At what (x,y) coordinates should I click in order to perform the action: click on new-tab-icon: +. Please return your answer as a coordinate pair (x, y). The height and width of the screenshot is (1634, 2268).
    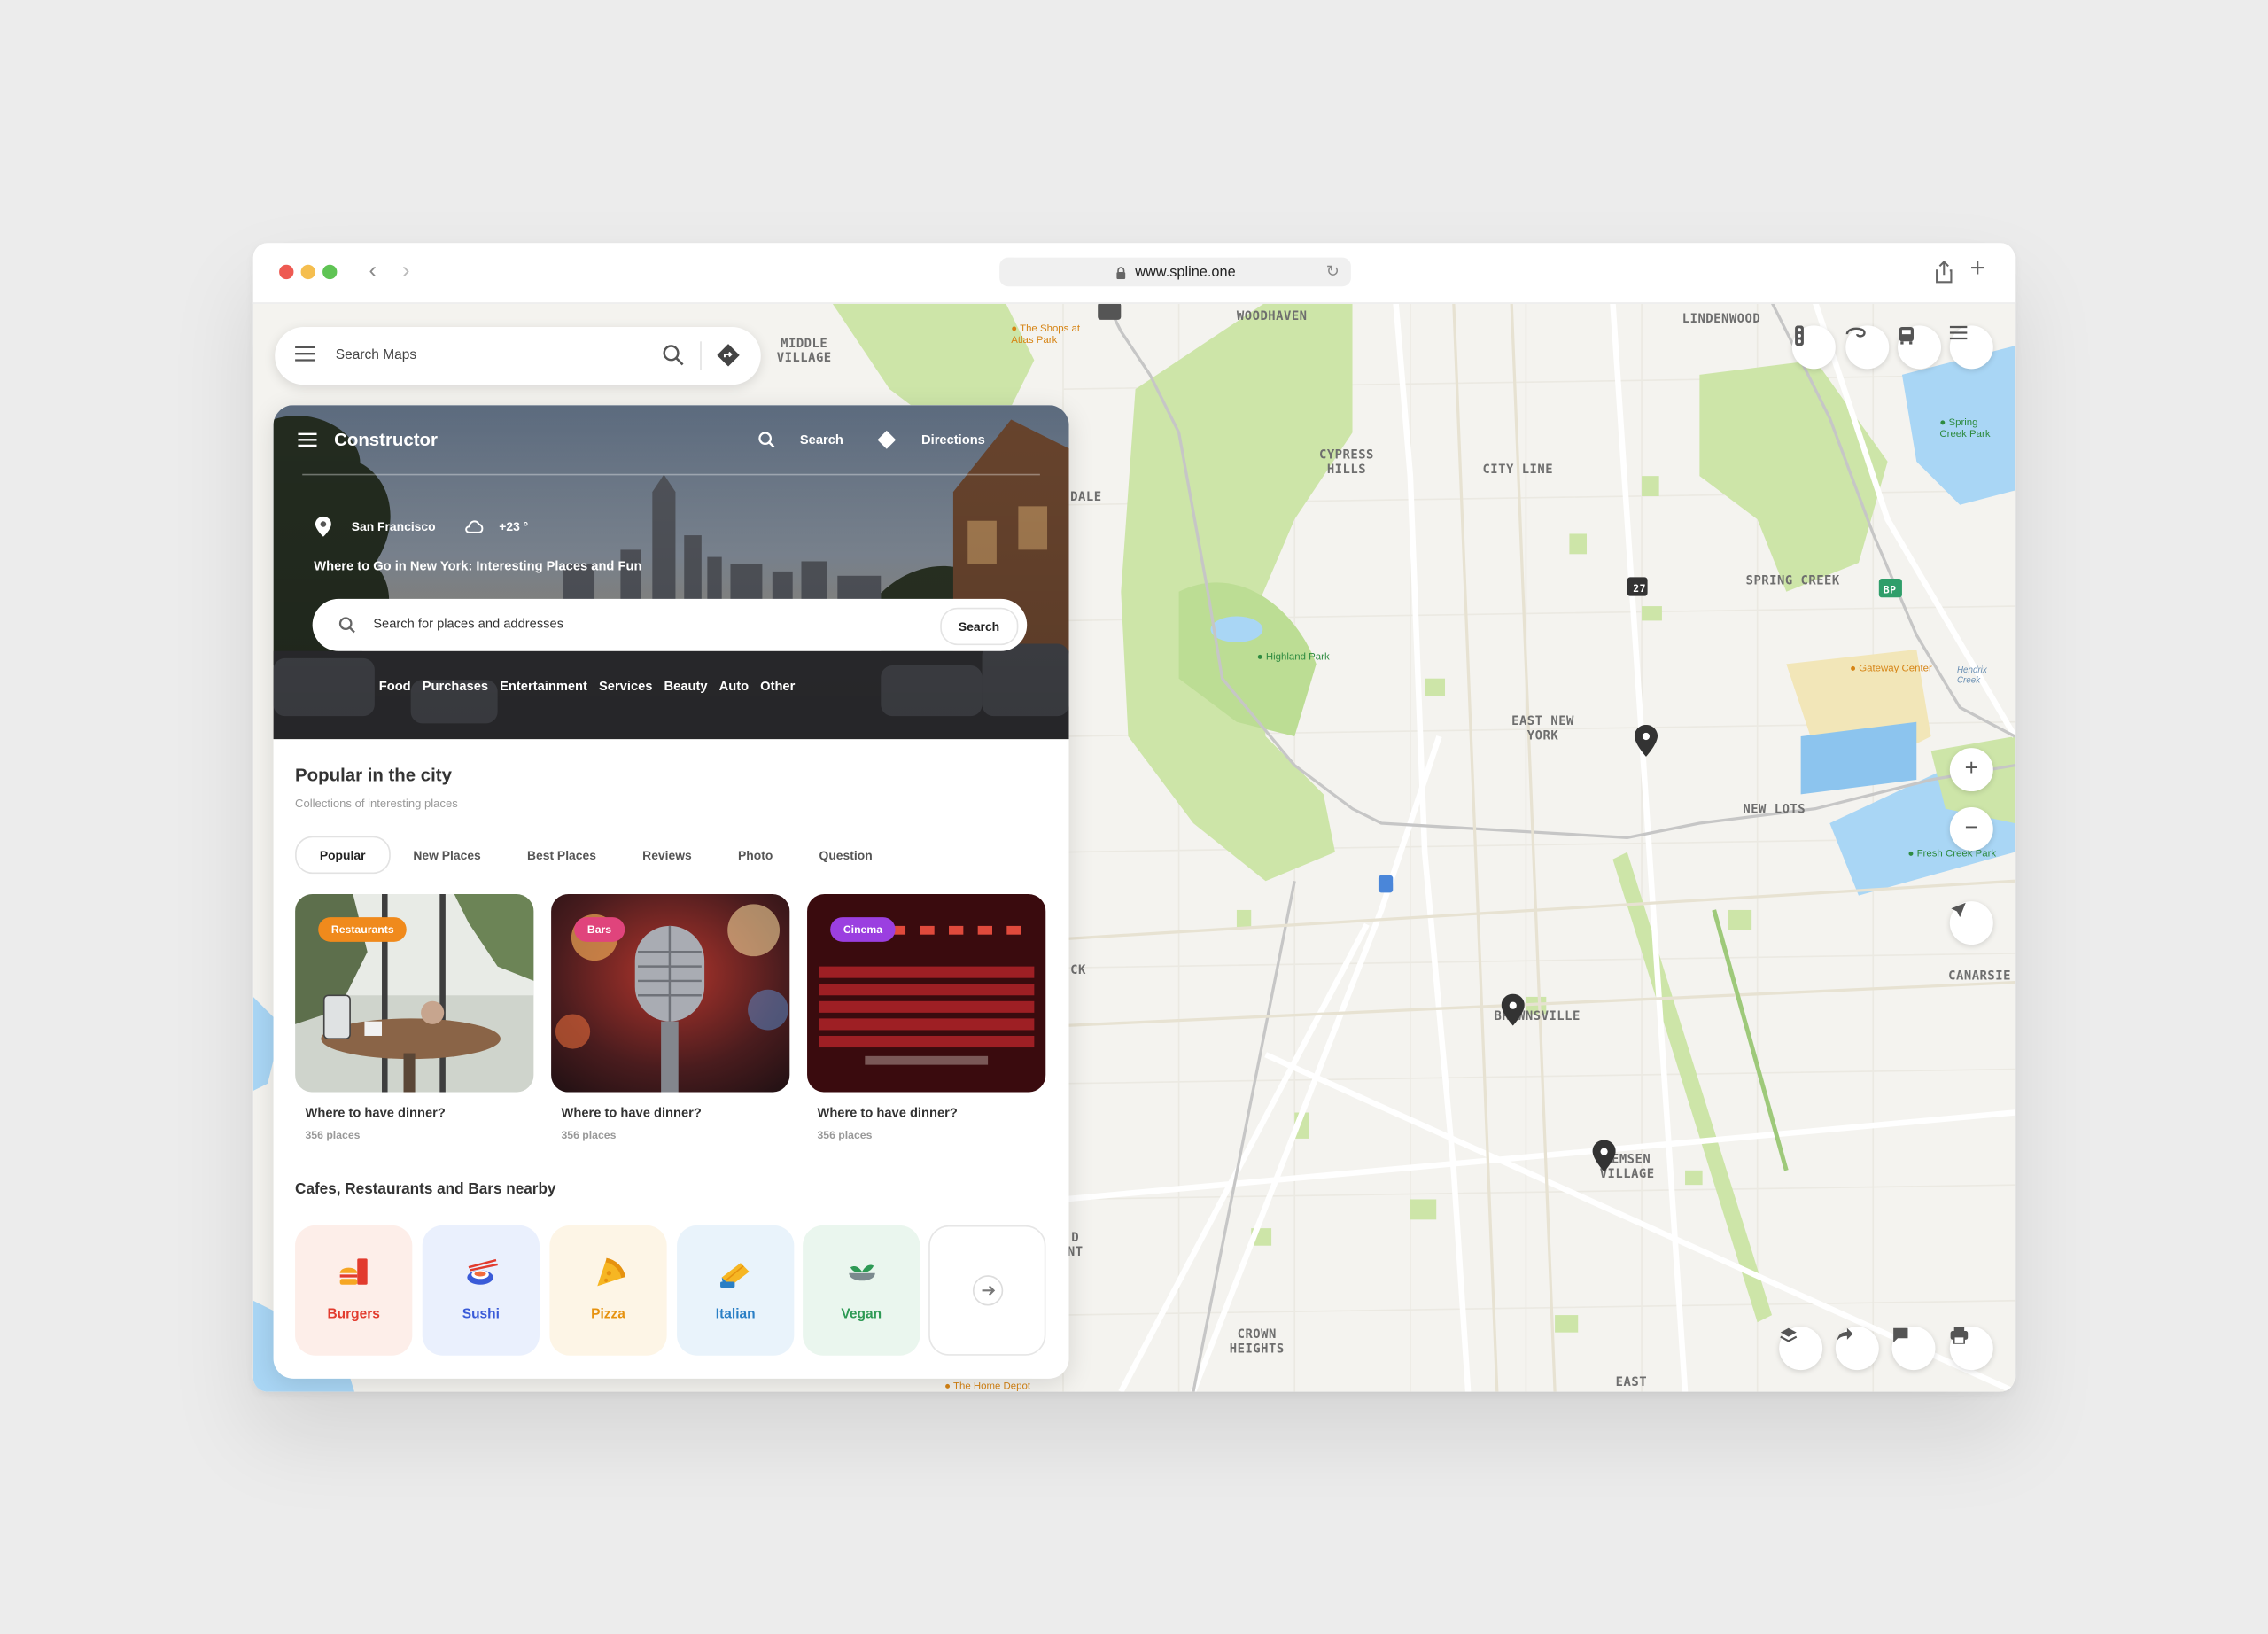
    Looking at the image, I should click on (1978, 268).